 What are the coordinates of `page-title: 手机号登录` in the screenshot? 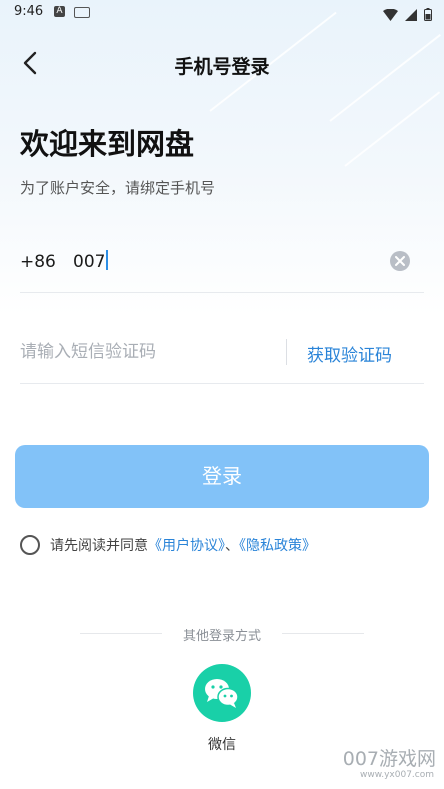 It's located at (222, 67).